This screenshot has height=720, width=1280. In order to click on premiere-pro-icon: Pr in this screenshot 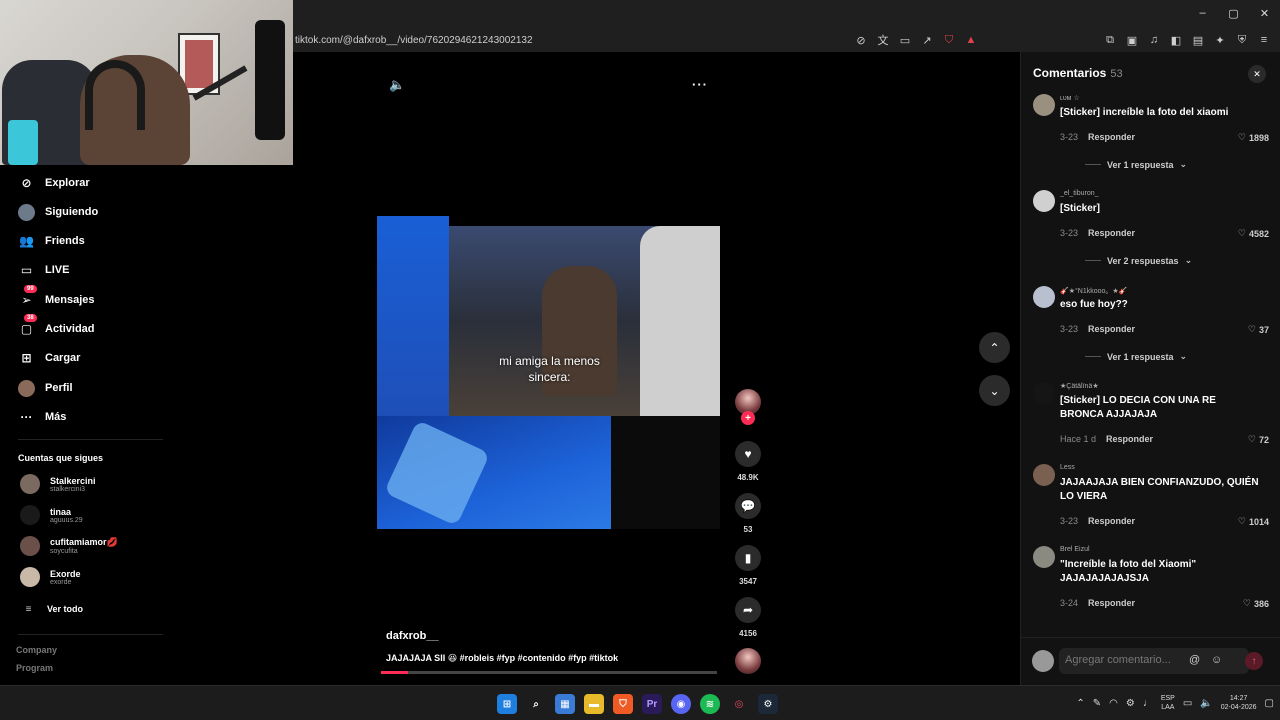, I will do `click(652, 704)`.